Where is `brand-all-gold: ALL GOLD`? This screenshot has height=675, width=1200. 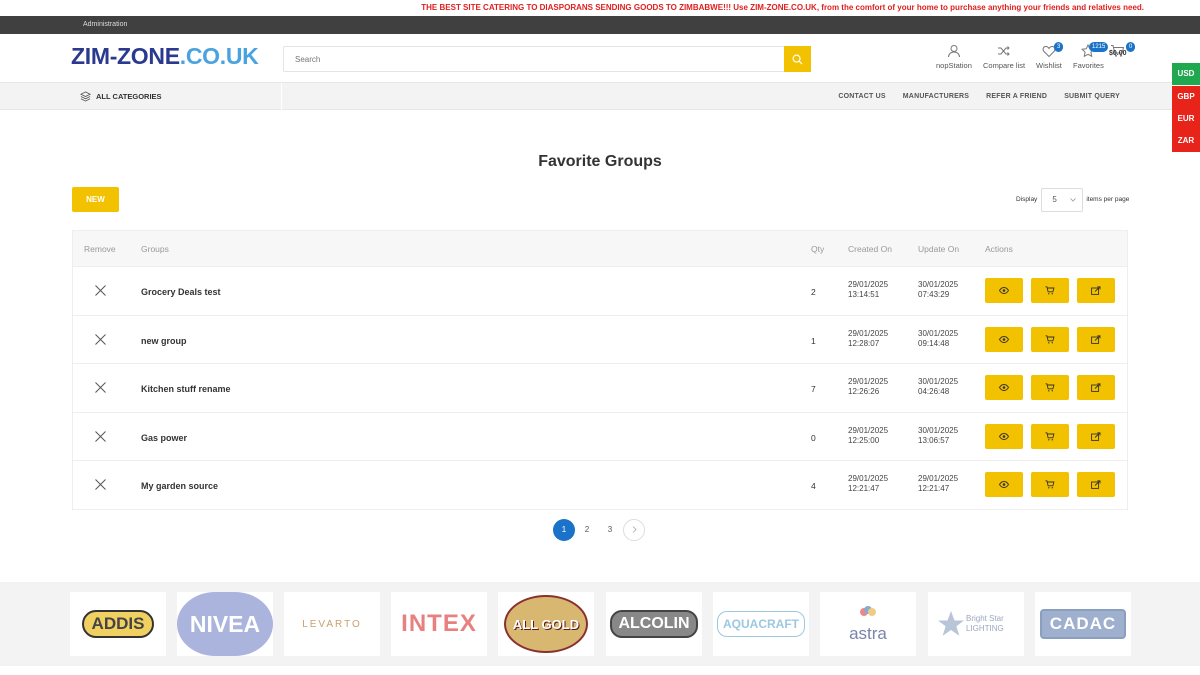 brand-all-gold: ALL GOLD is located at coordinates (546, 624).